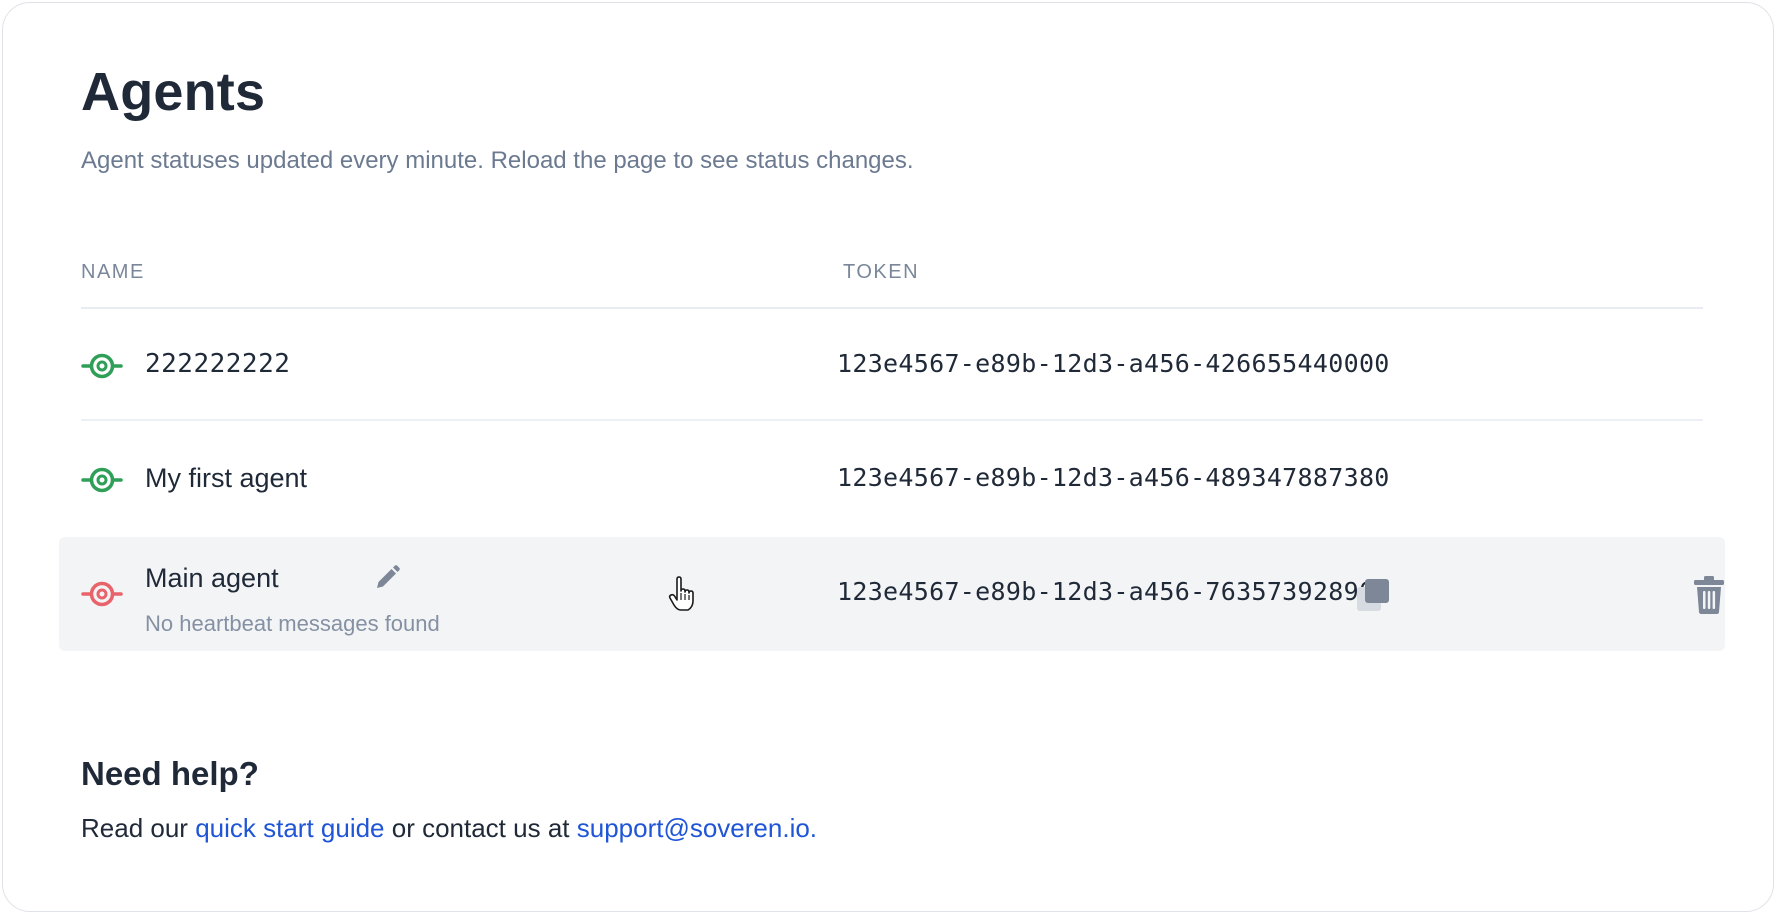 The height and width of the screenshot is (917, 1780). What do you see at coordinates (292, 623) in the screenshot?
I see `heartbeat-hint: No heartbeat messages found` at bounding box center [292, 623].